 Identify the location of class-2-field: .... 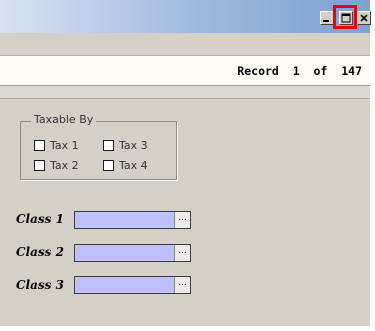
(132, 253).